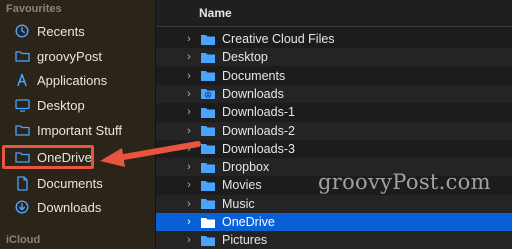  Describe the element at coordinates (248, 222) in the screenshot. I see `row-label: OneDrive` at that location.